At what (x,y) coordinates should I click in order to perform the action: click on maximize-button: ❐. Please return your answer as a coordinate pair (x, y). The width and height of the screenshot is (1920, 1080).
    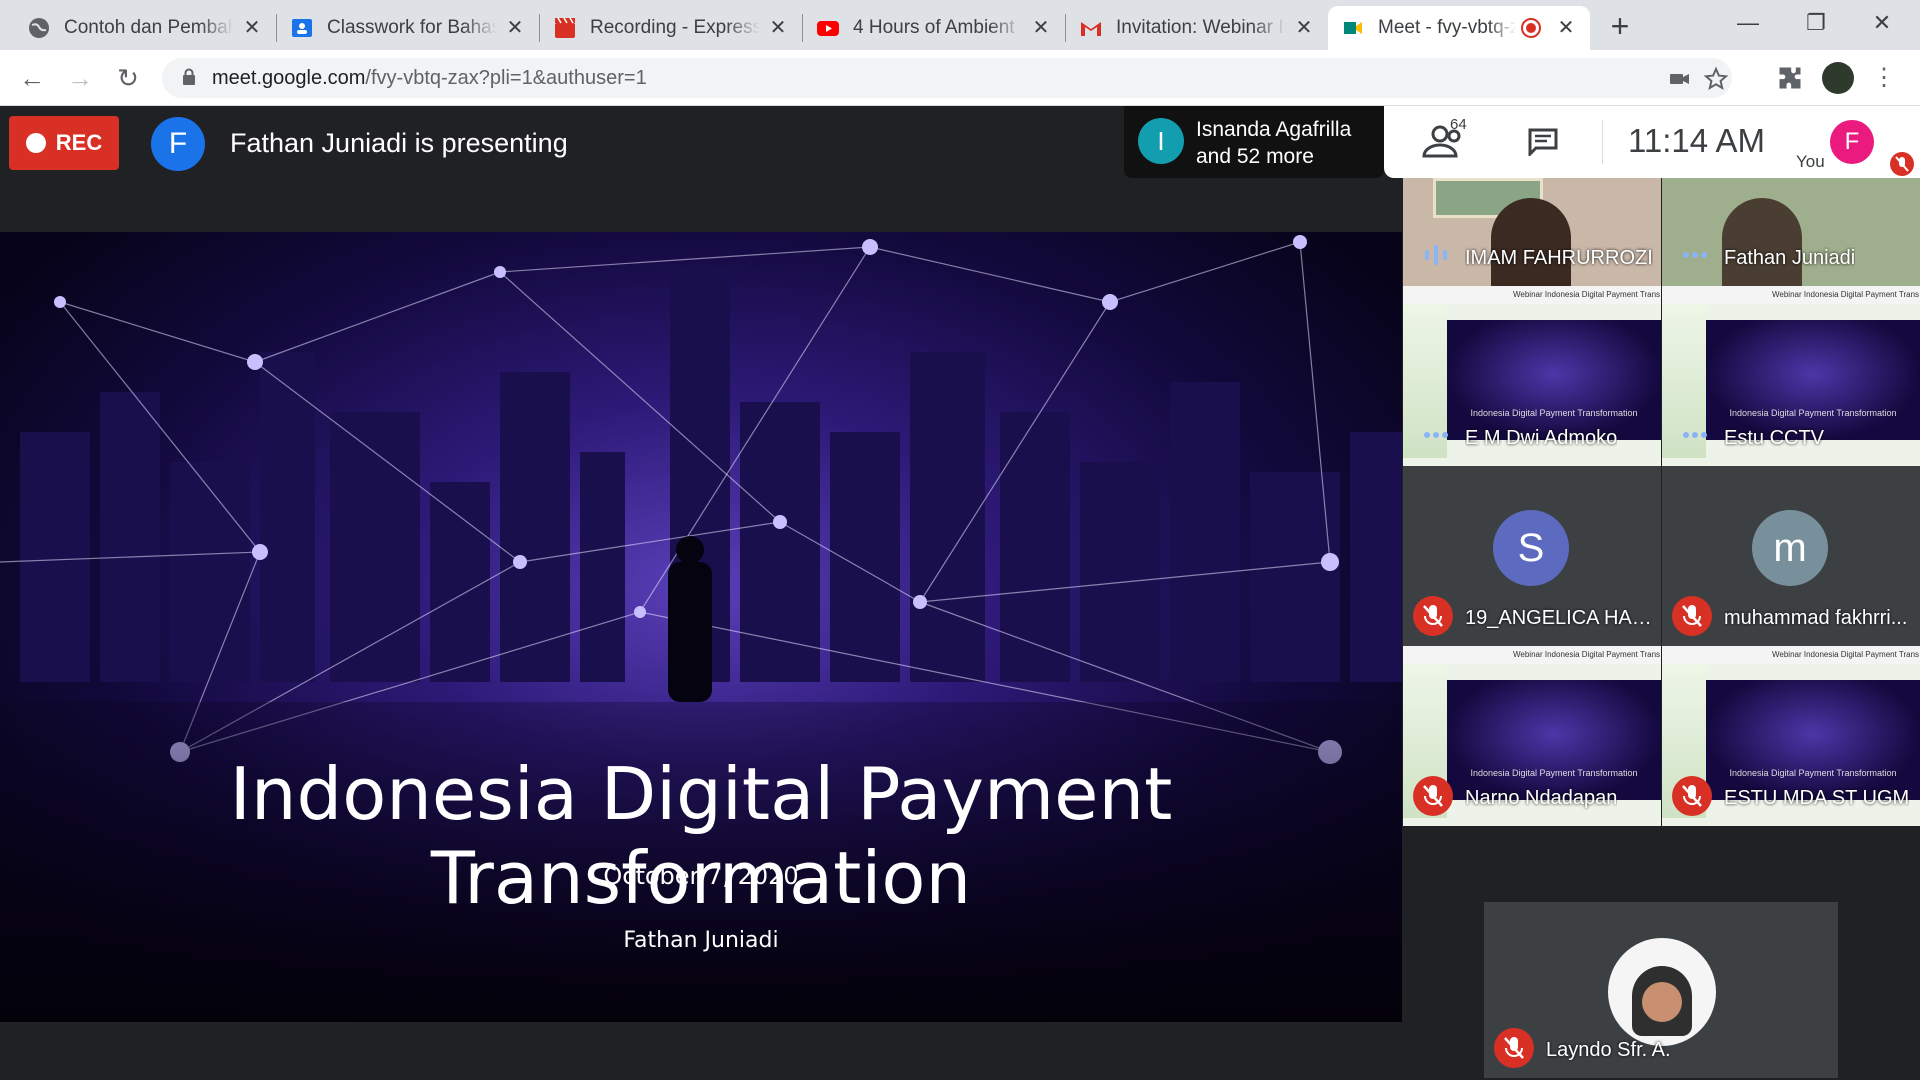
    Looking at the image, I should click on (1816, 23).